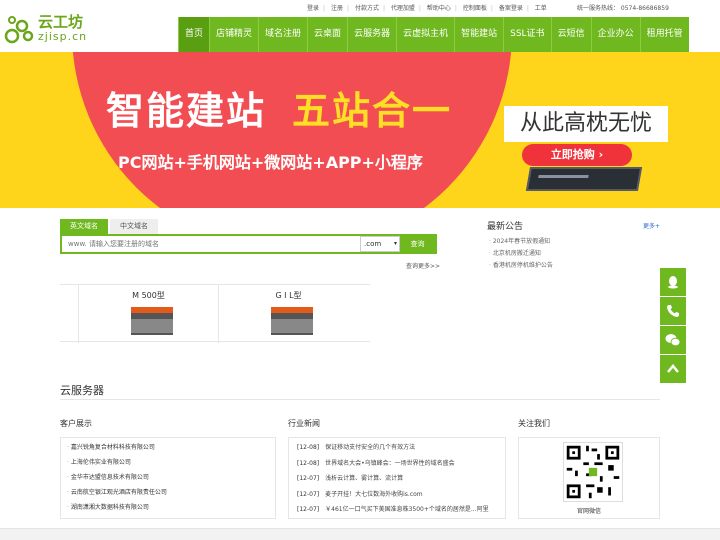  Describe the element at coordinates (61, 22) in the screenshot. I see `logo-name: 云工坊` at that location.